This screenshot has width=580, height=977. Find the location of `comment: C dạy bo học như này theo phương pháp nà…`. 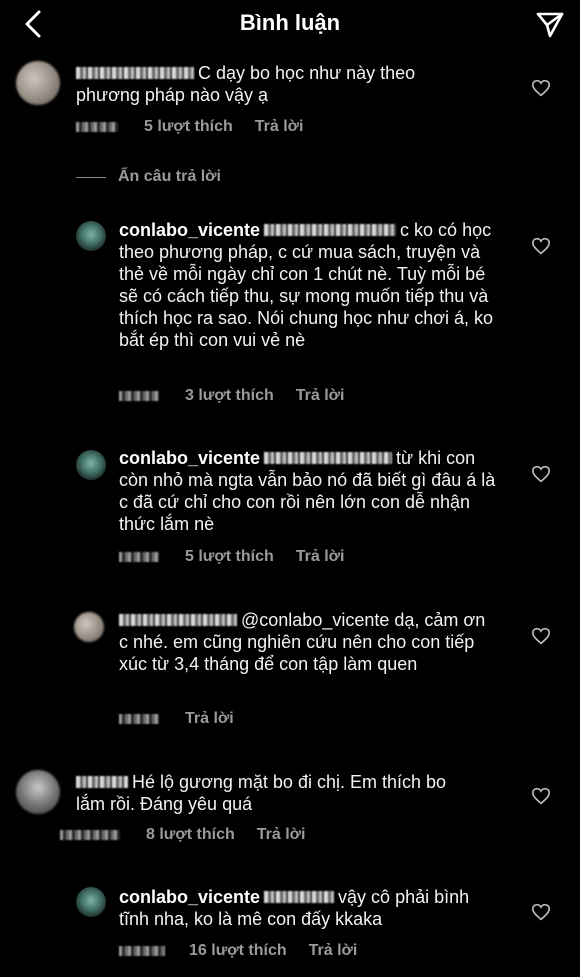

comment: C dạy bo học như này theo phương pháp nà… is located at coordinates (290, 105).